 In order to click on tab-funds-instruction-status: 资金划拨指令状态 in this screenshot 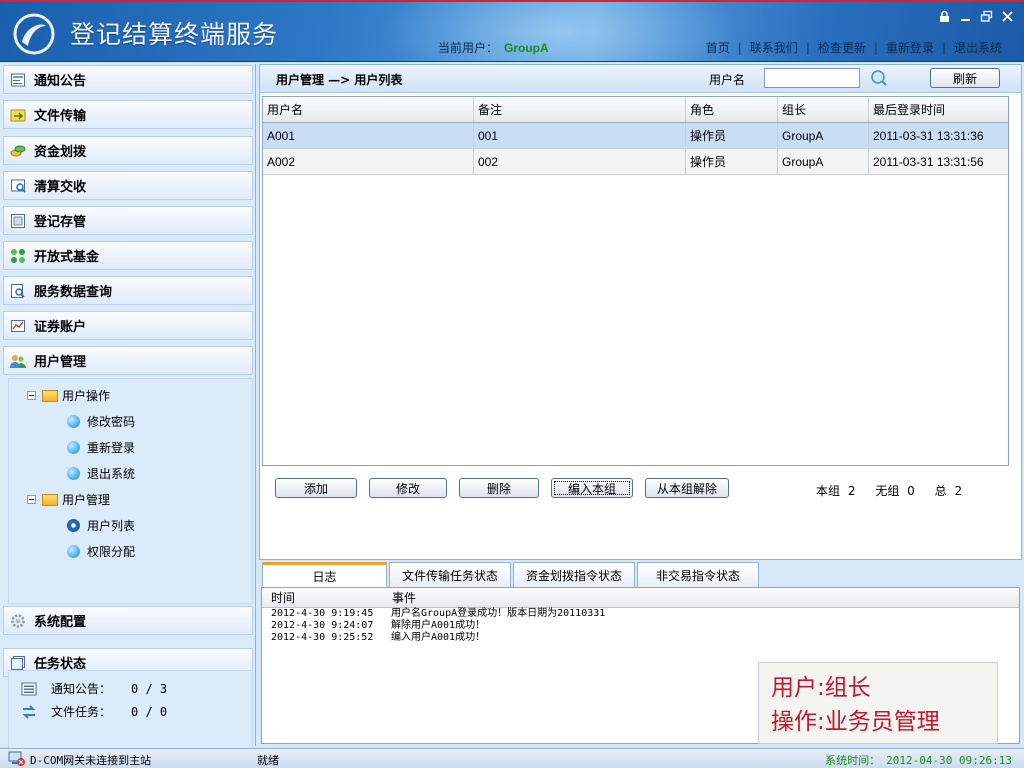, I will do `click(574, 574)`.